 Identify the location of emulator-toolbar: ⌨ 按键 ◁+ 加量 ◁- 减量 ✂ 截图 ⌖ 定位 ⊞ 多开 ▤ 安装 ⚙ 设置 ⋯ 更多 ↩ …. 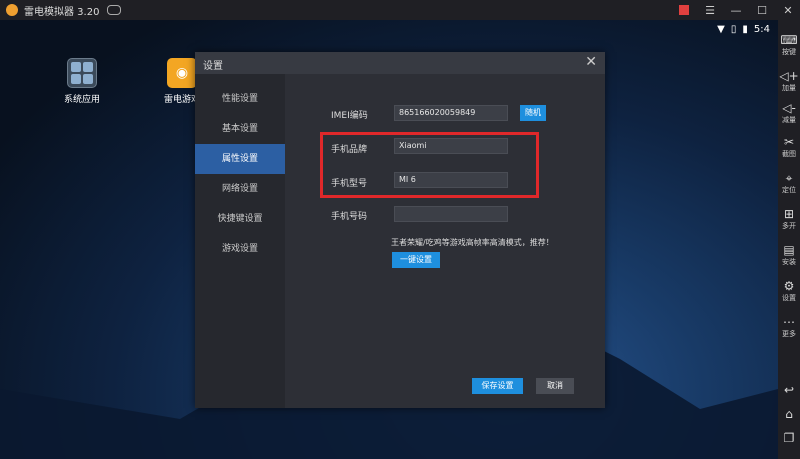
(789, 239).